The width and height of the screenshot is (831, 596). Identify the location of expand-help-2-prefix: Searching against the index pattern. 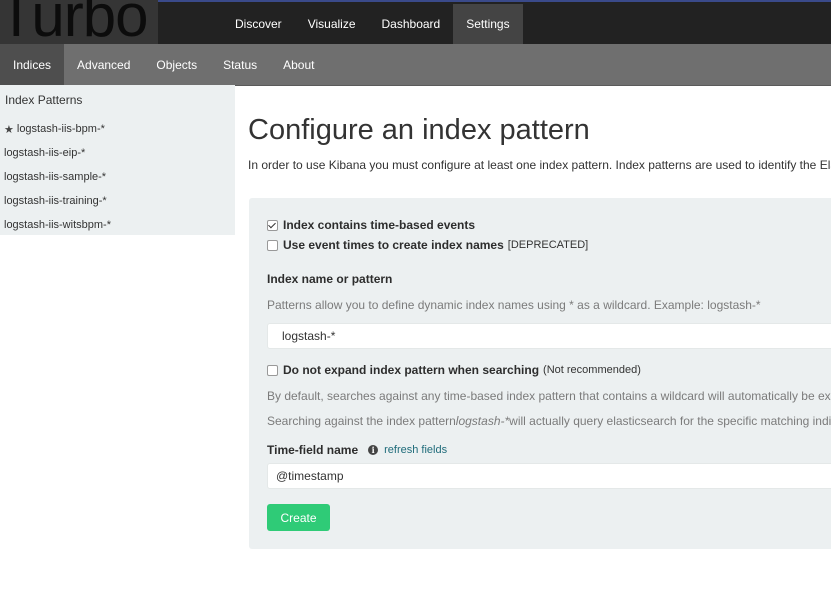
(361, 421).